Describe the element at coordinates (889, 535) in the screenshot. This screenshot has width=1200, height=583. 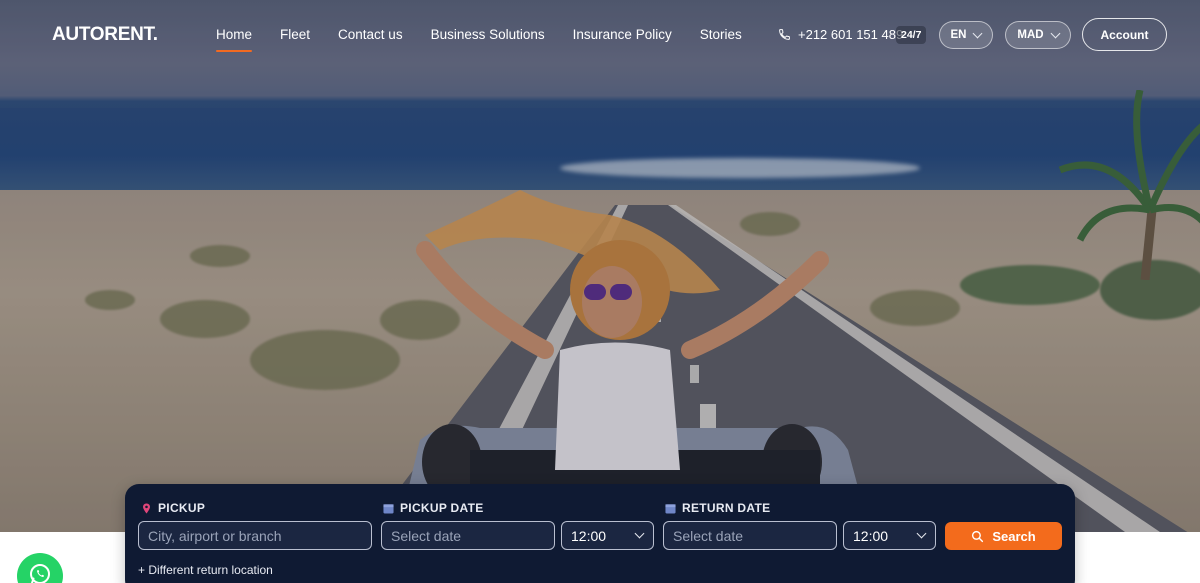
I see `return-time-select: 12:00` at that location.